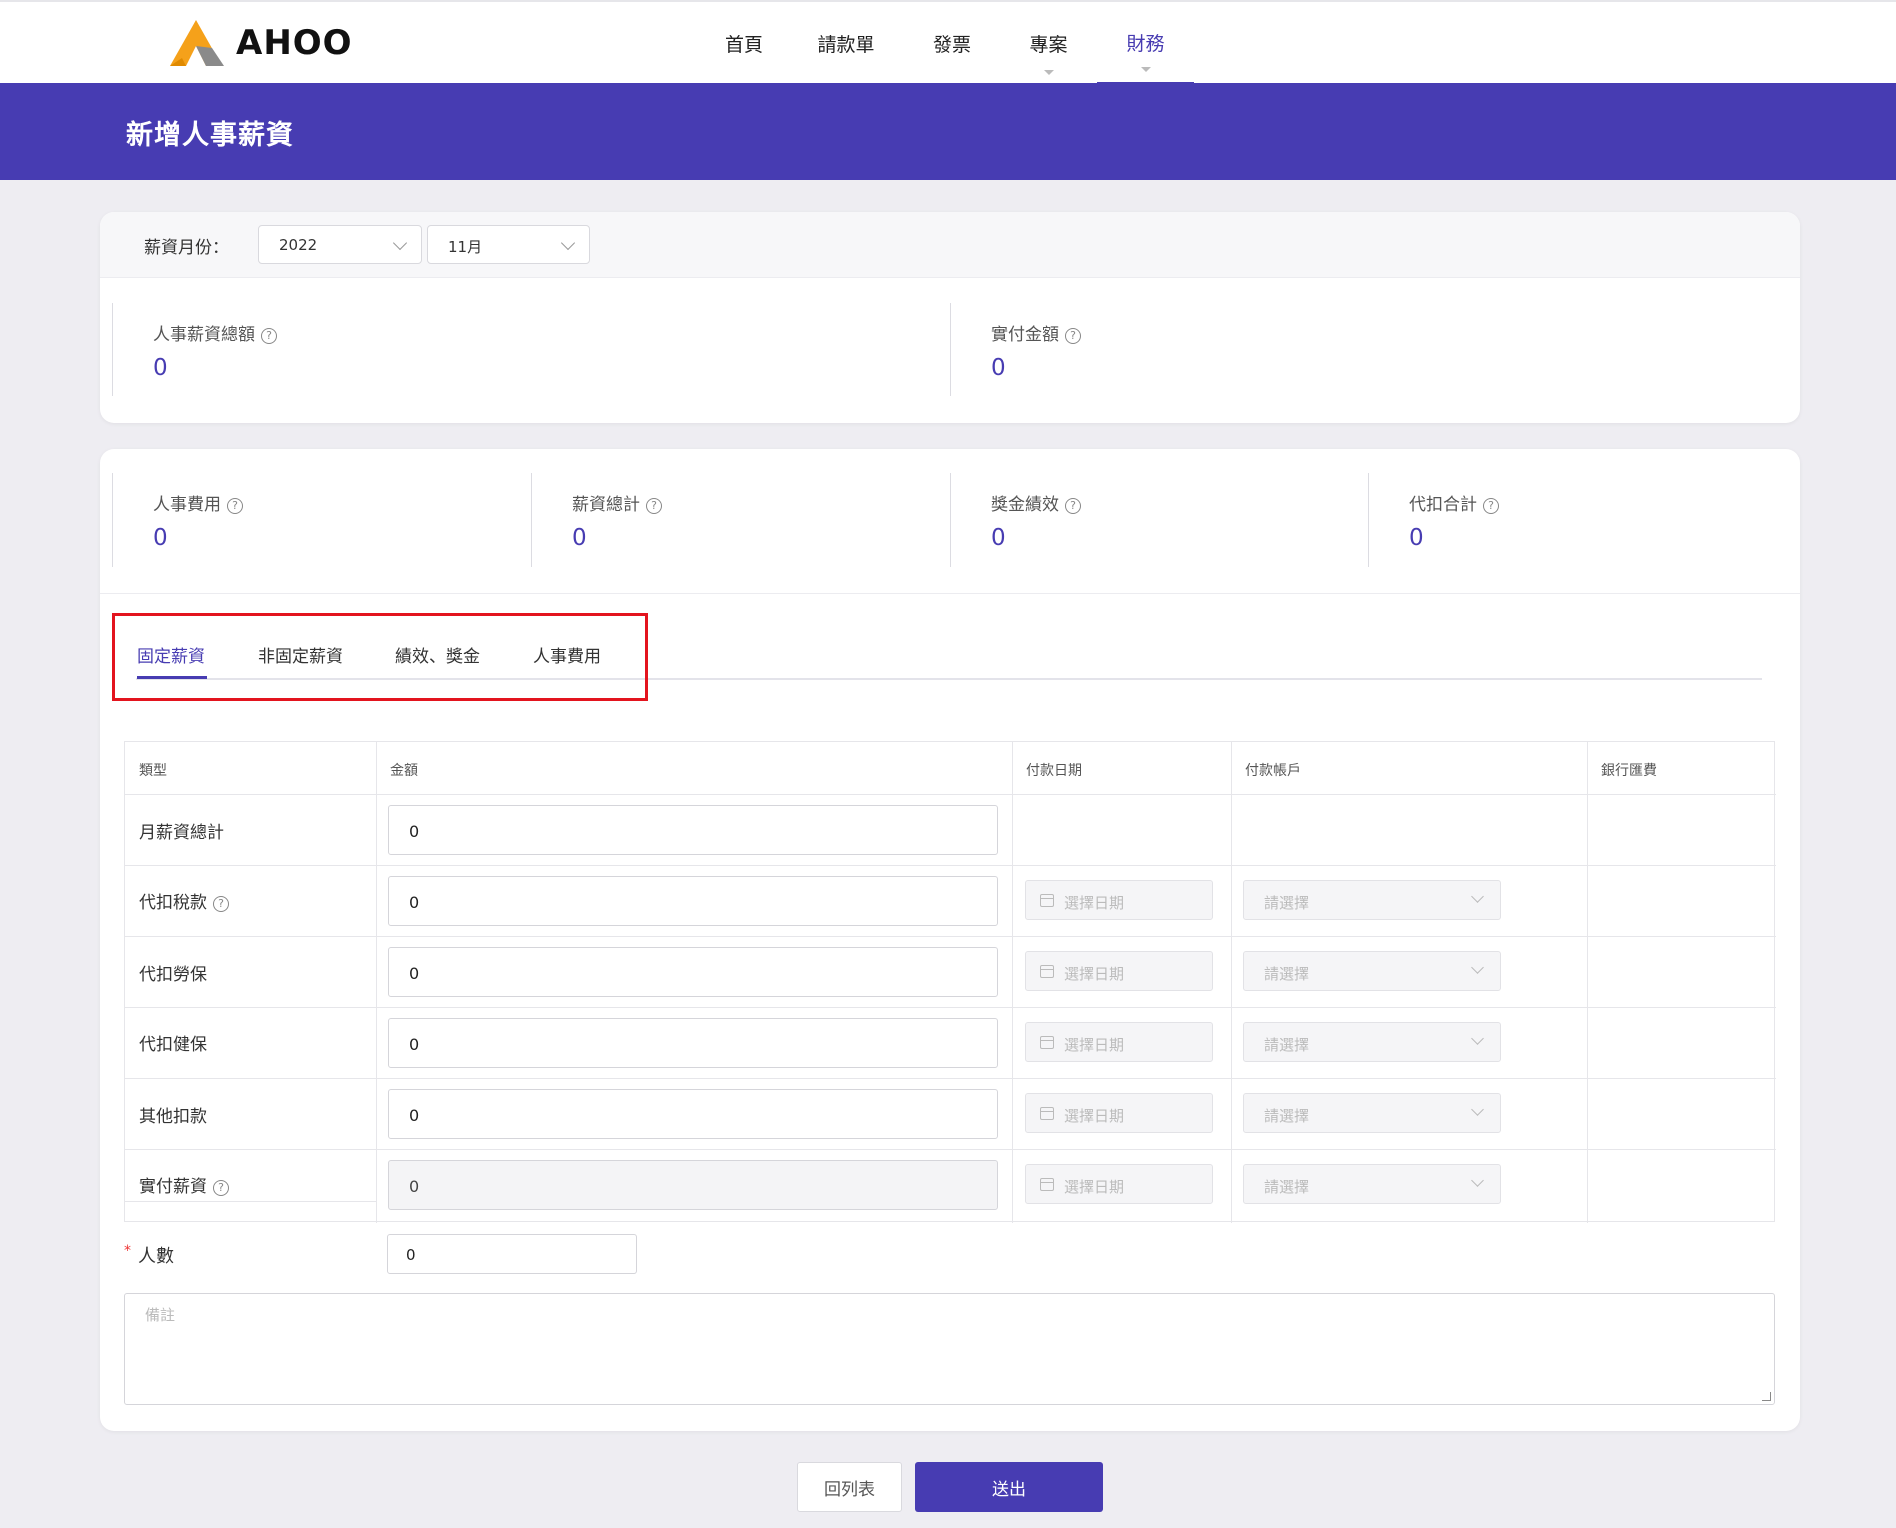  Describe the element at coordinates (294, 43) in the screenshot. I see `brand-name: AHOO` at that location.